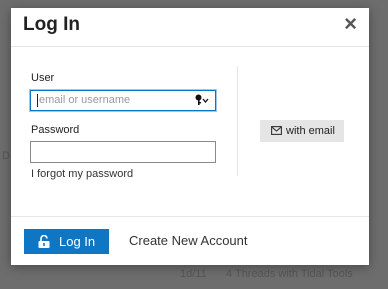 The image size is (388, 289). What do you see at coordinates (190, 46) in the screenshot?
I see `header-divider` at bounding box center [190, 46].